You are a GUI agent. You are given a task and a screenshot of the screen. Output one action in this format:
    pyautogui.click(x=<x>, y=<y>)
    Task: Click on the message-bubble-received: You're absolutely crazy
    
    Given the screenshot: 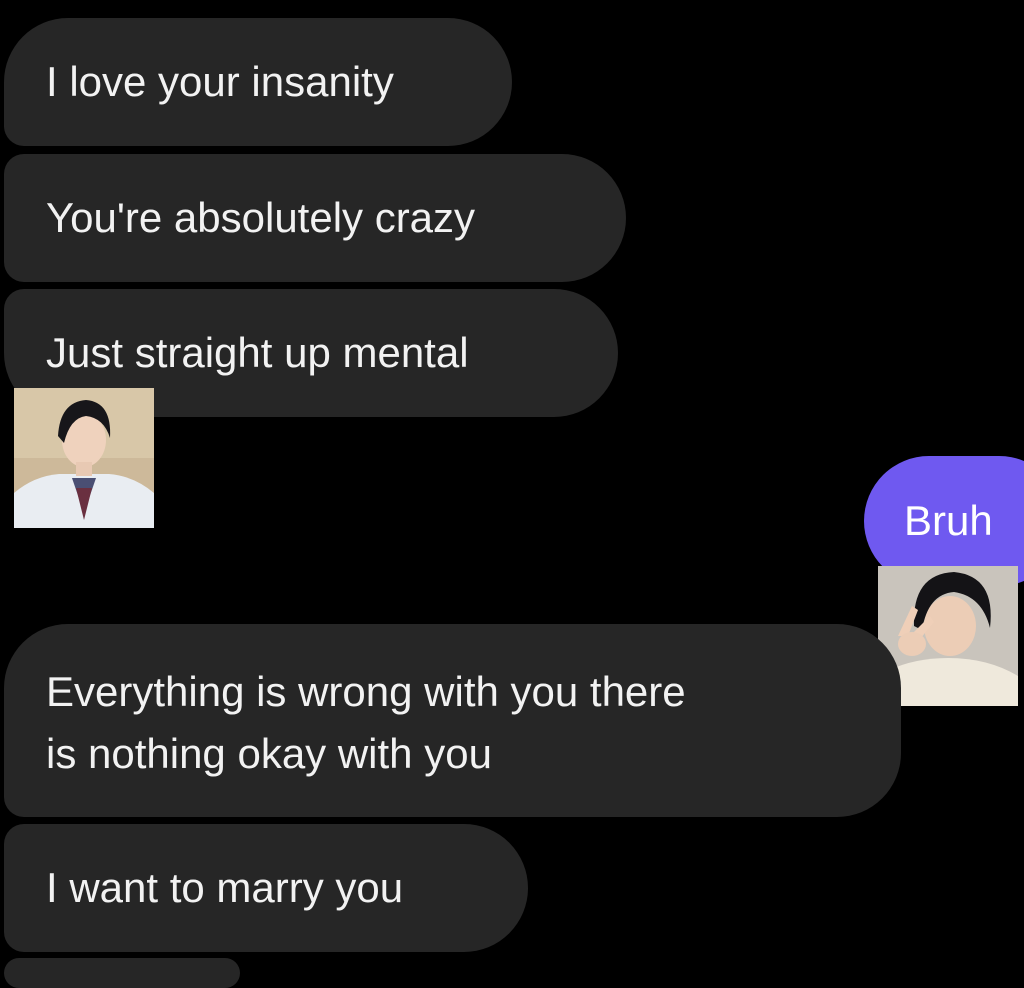 What is the action you would take?
    pyautogui.click(x=315, y=218)
    